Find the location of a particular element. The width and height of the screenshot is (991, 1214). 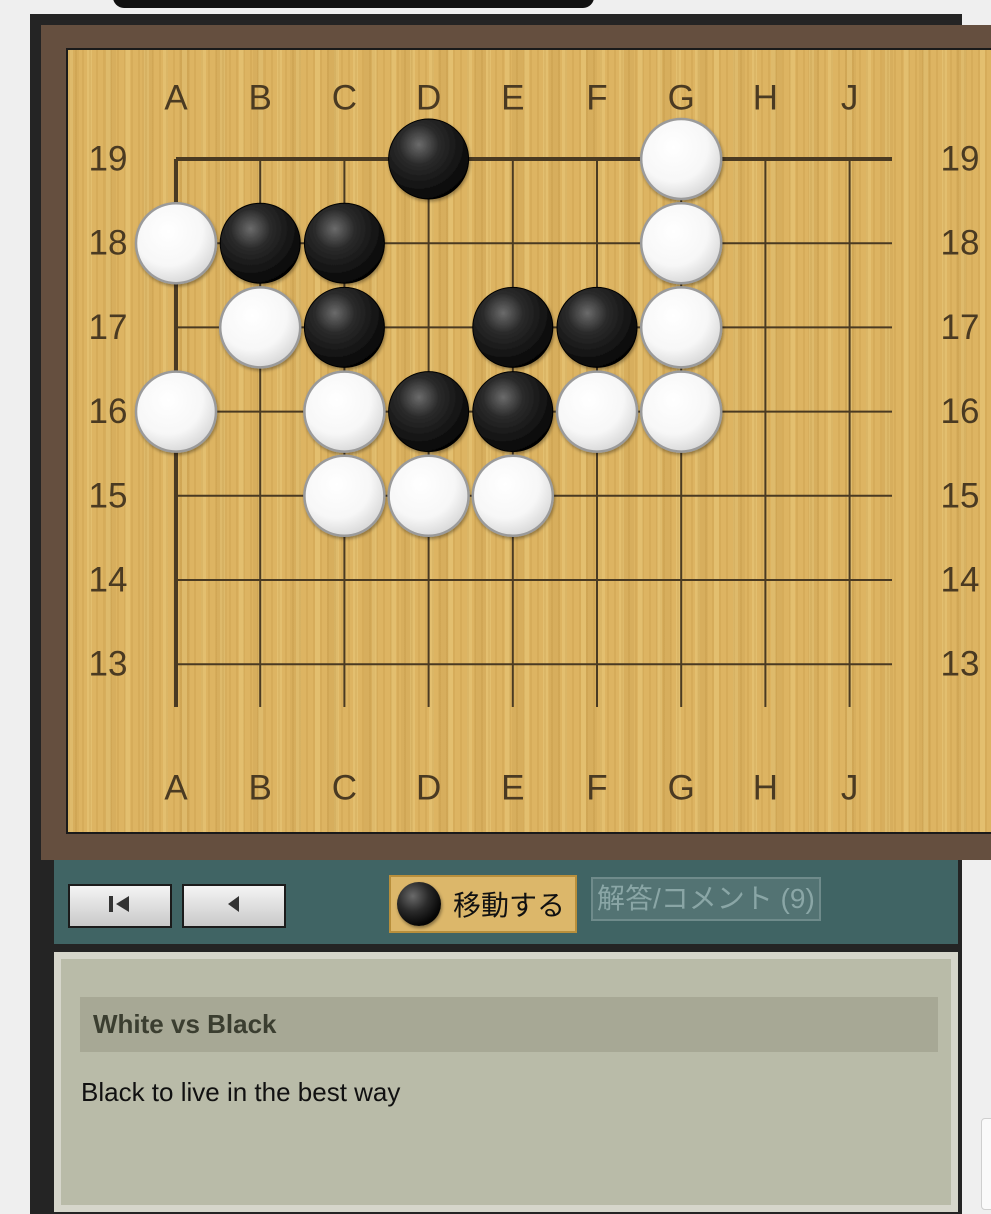

right-row-label-14: 14 is located at coordinates (960, 580).